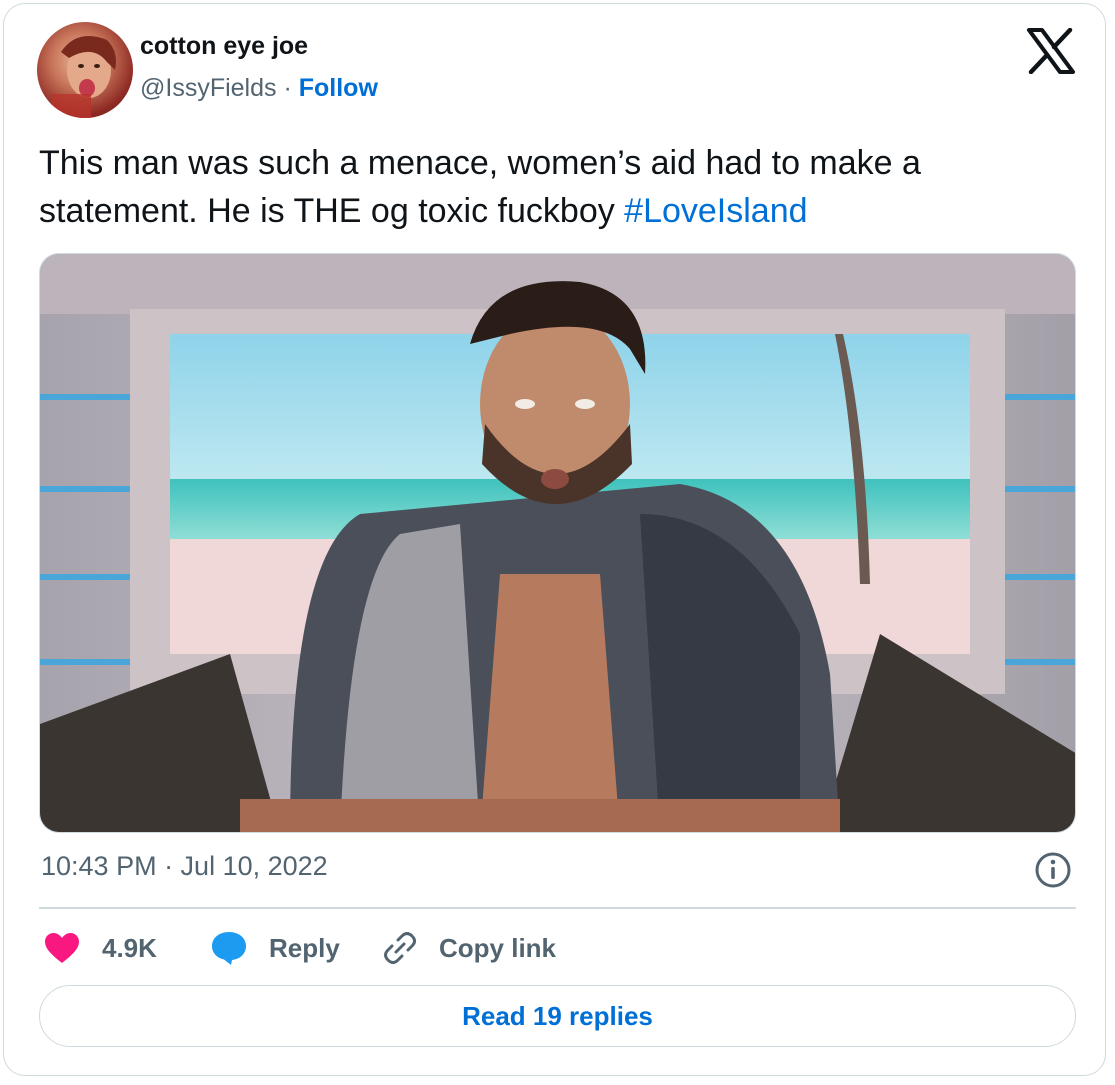 The image size is (1115, 1085). What do you see at coordinates (715, 211) in the screenshot?
I see `hashtag-link: #LoveIsland` at bounding box center [715, 211].